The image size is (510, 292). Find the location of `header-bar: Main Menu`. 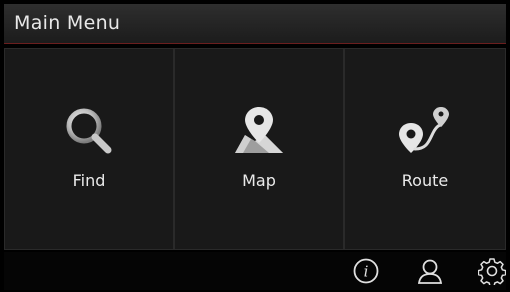

header-bar: Main Menu is located at coordinates (255, 24).